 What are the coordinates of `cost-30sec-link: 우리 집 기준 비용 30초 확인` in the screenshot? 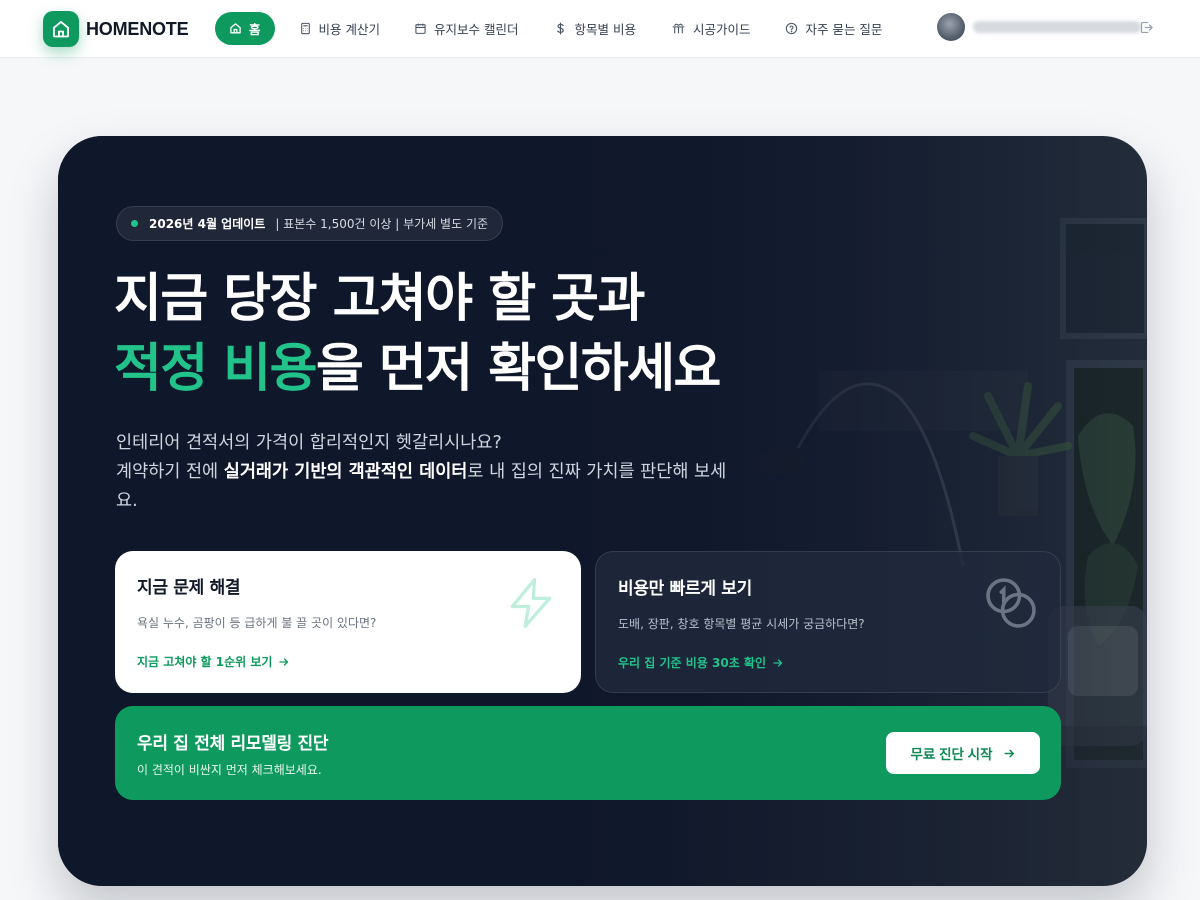 It's located at (828, 662).